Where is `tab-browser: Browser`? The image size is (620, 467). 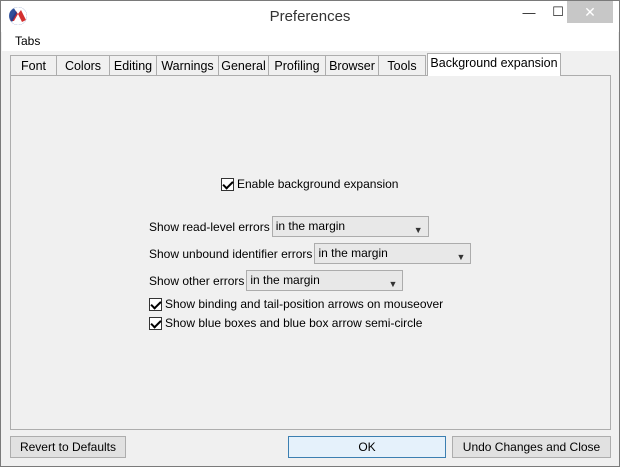 tab-browser: Browser is located at coordinates (352, 65).